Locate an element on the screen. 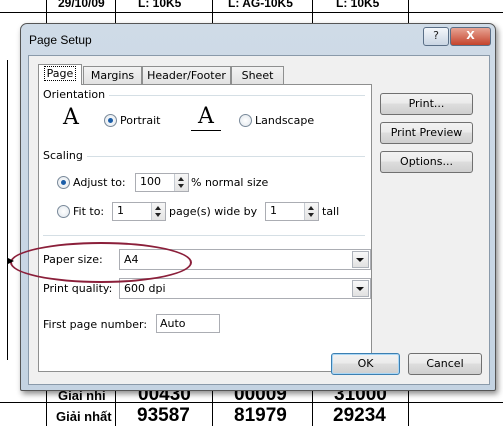  orientation-group-label: Orientation is located at coordinates (74, 94).